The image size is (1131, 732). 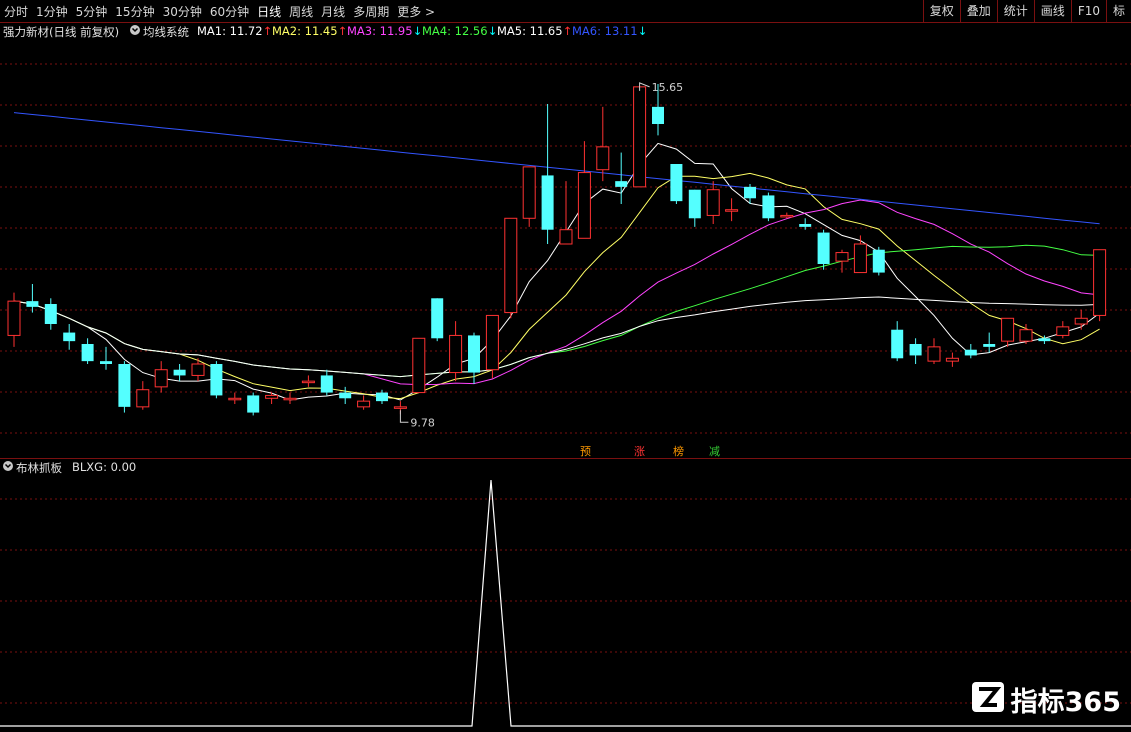 What do you see at coordinates (416, 11) in the screenshot?
I see `tab-more: 更多 >` at bounding box center [416, 11].